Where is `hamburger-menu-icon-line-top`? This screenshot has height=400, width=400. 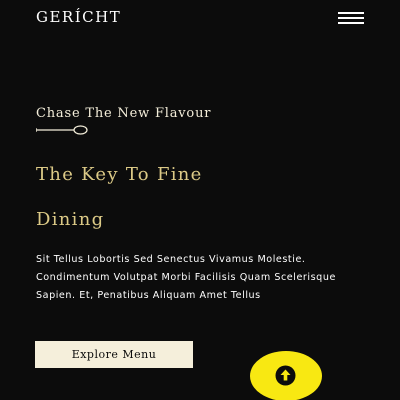 hamburger-menu-icon-line-top is located at coordinates (351, 13).